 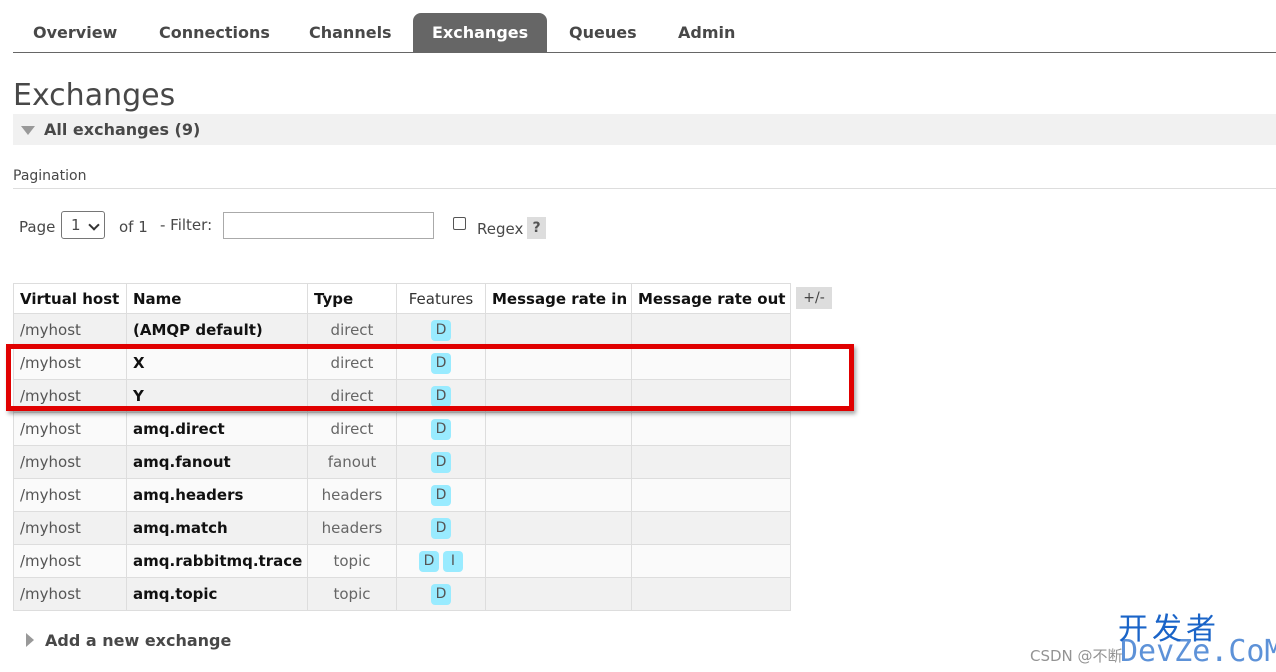 What do you see at coordinates (644, 129) in the screenshot?
I see `all-exchanges-toggle: All exchanges (9)` at bounding box center [644, 129].